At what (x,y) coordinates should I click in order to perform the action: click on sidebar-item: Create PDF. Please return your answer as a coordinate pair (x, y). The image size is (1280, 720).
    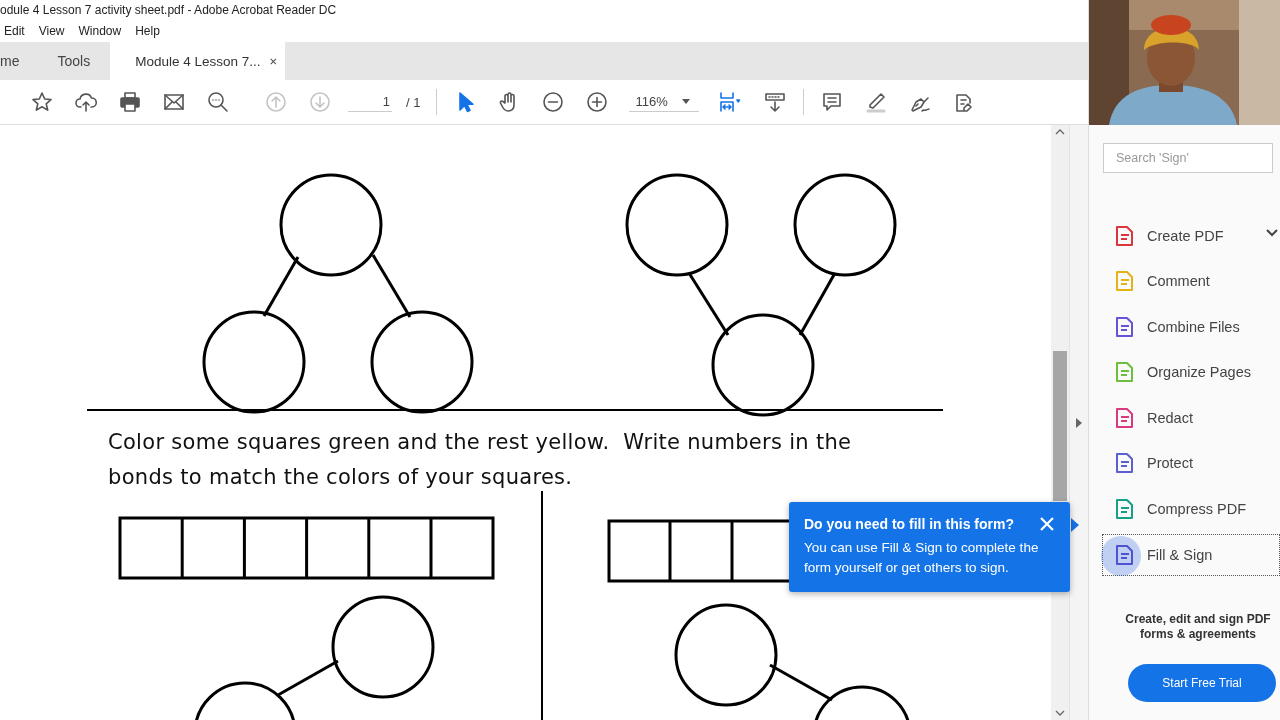
    Looking at the image, I should click on (1184, 236).